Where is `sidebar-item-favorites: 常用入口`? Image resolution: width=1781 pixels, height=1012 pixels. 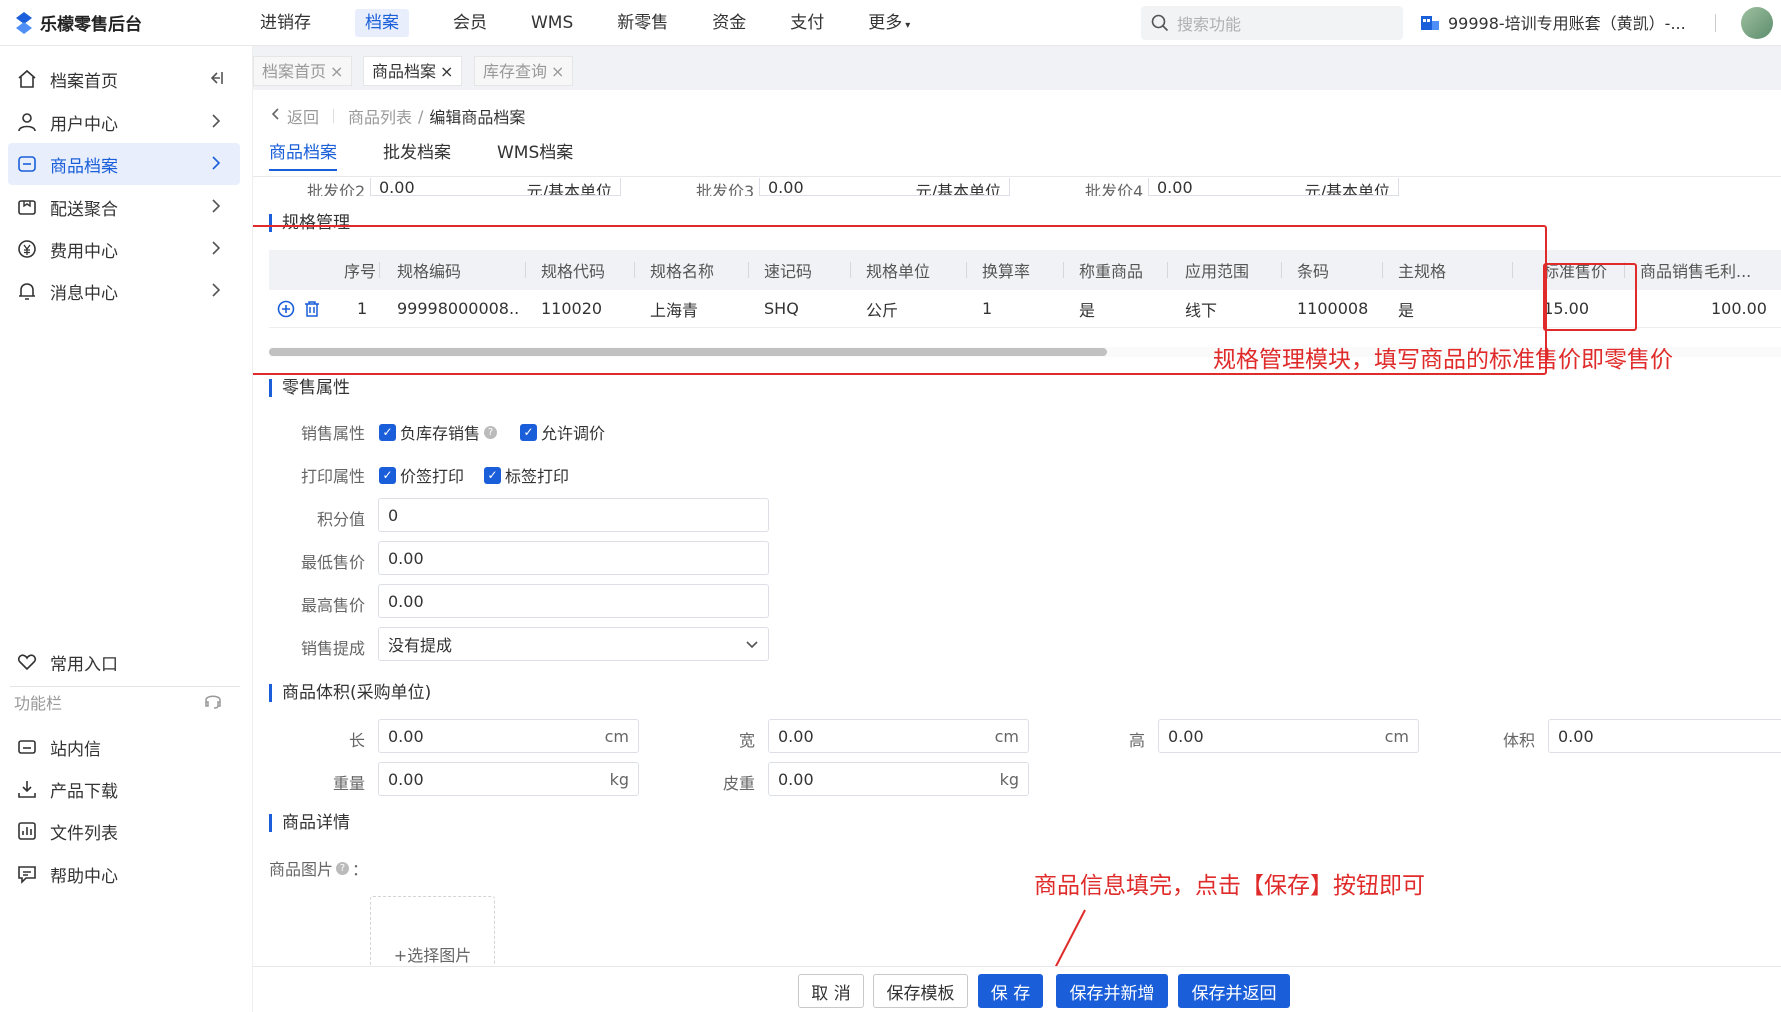 sidebar-item-favorites: 常用入口 is located at coordinates (124, 662).